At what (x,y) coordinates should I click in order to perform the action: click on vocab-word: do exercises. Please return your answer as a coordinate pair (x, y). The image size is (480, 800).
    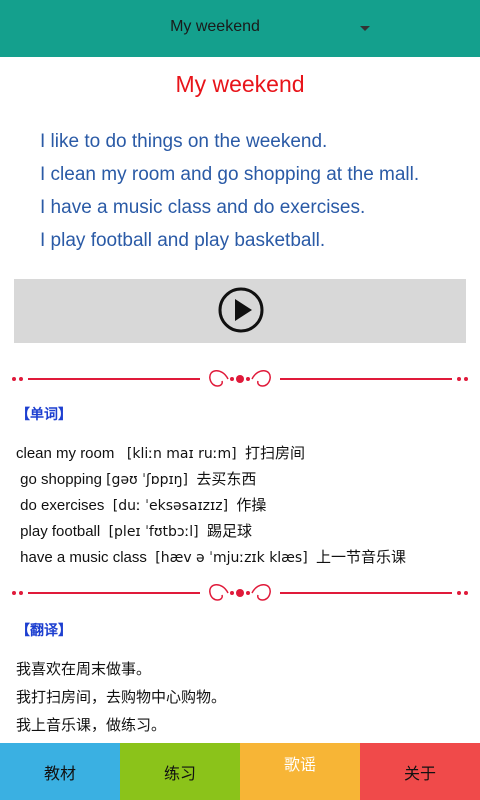
    Looking at the image, I should click on (62, 505).